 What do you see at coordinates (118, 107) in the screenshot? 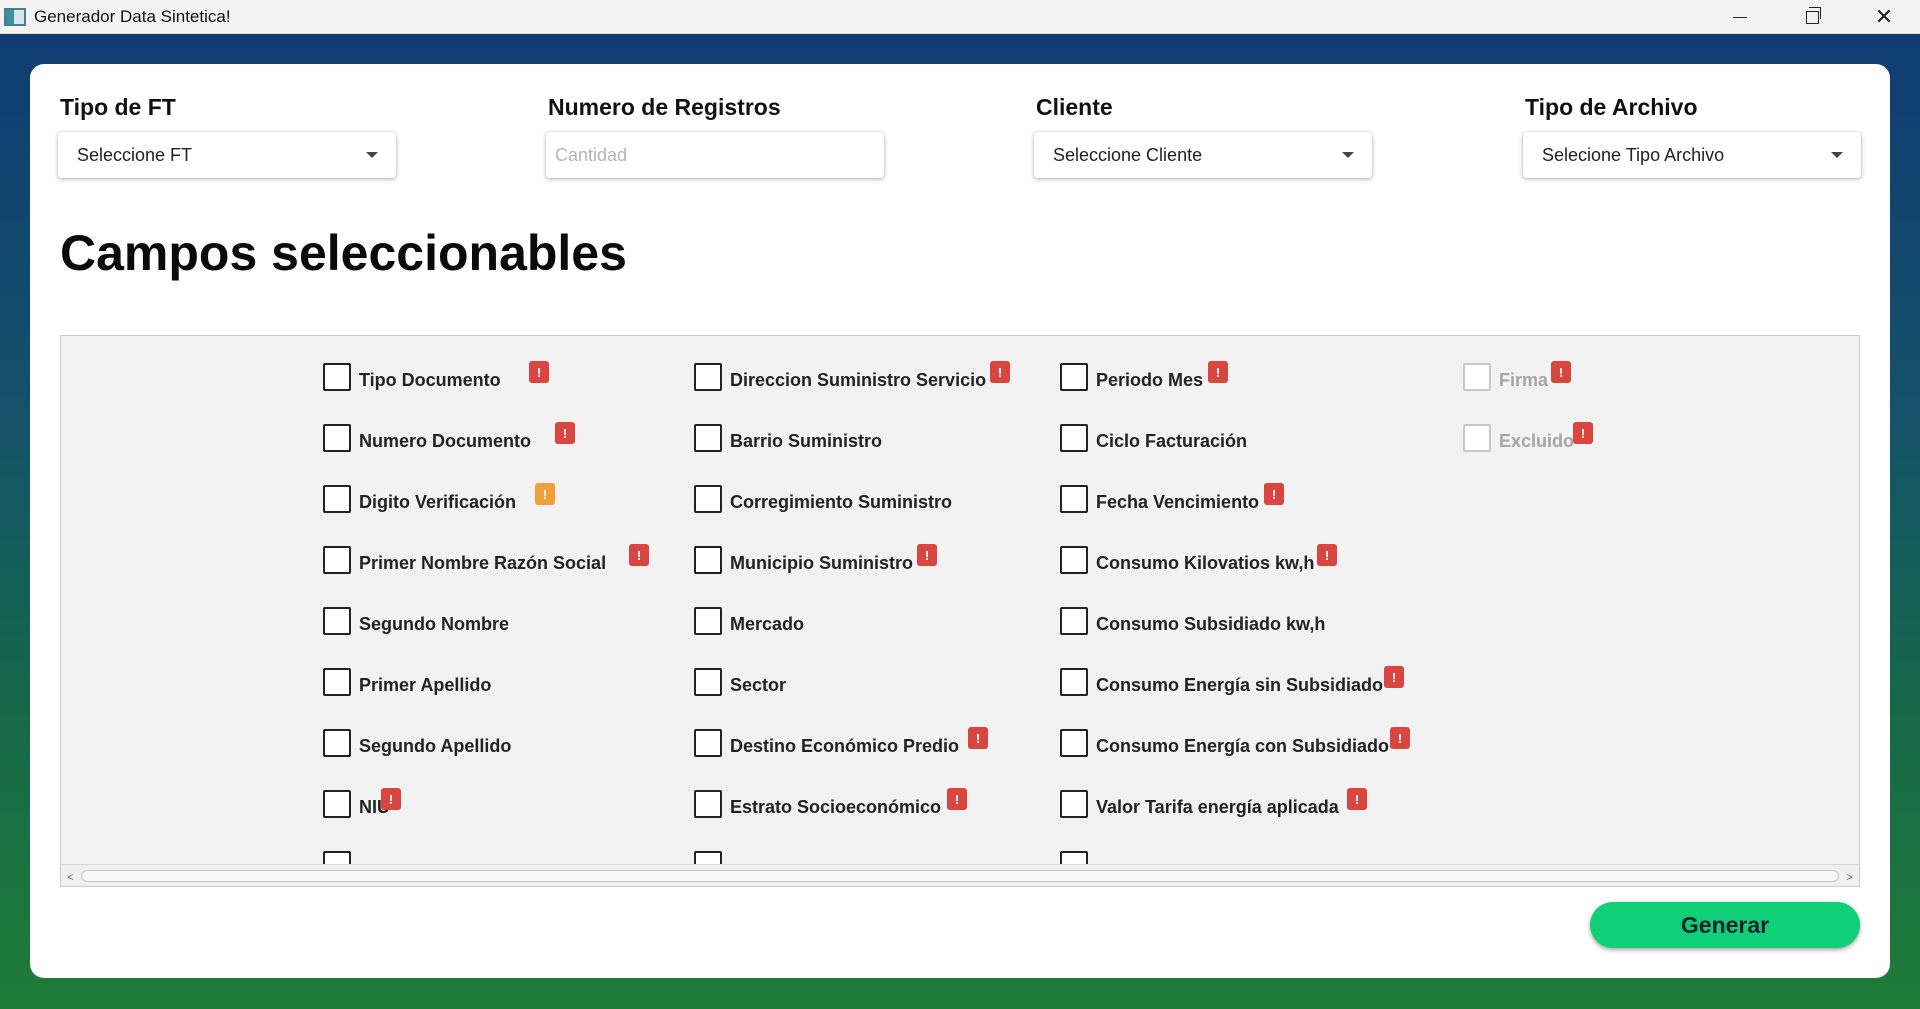
I see `tipo-ft-label: Tipo de FT` at bounding box center [118, 107].